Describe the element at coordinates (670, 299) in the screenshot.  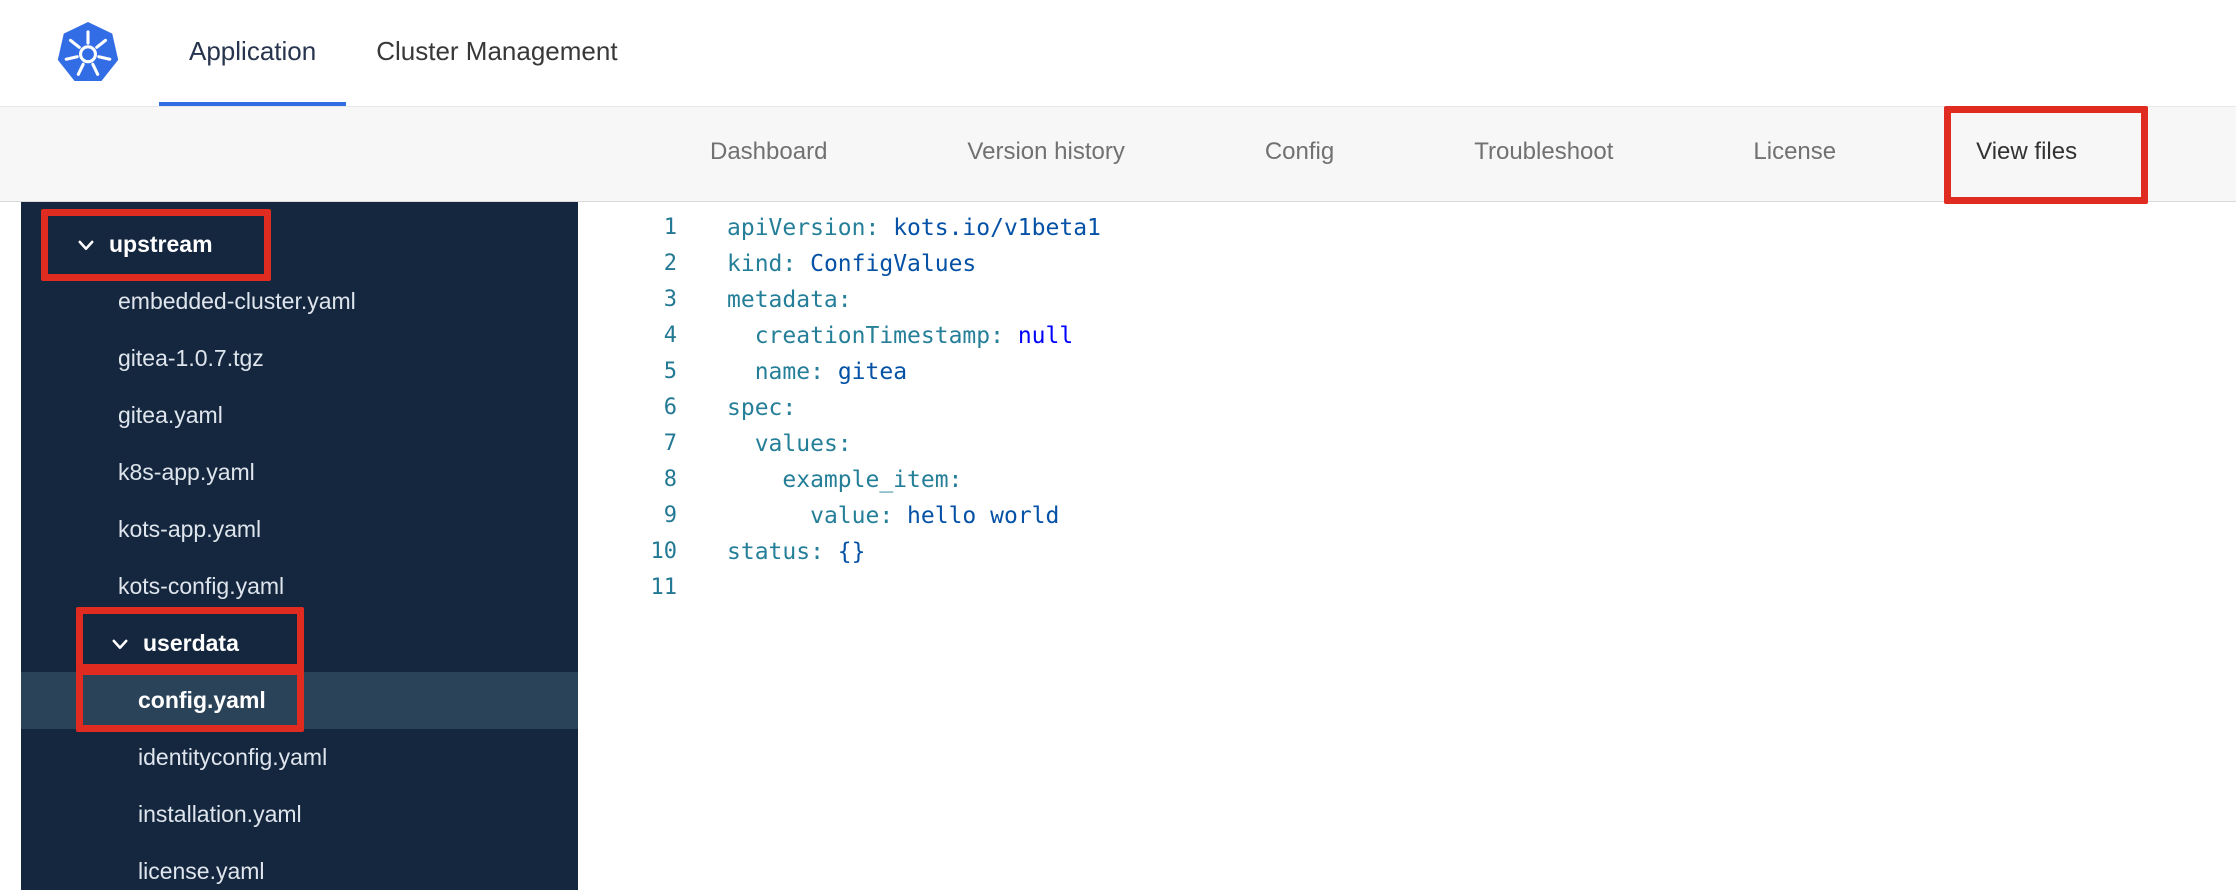
I see `line-number: 3` at that location.